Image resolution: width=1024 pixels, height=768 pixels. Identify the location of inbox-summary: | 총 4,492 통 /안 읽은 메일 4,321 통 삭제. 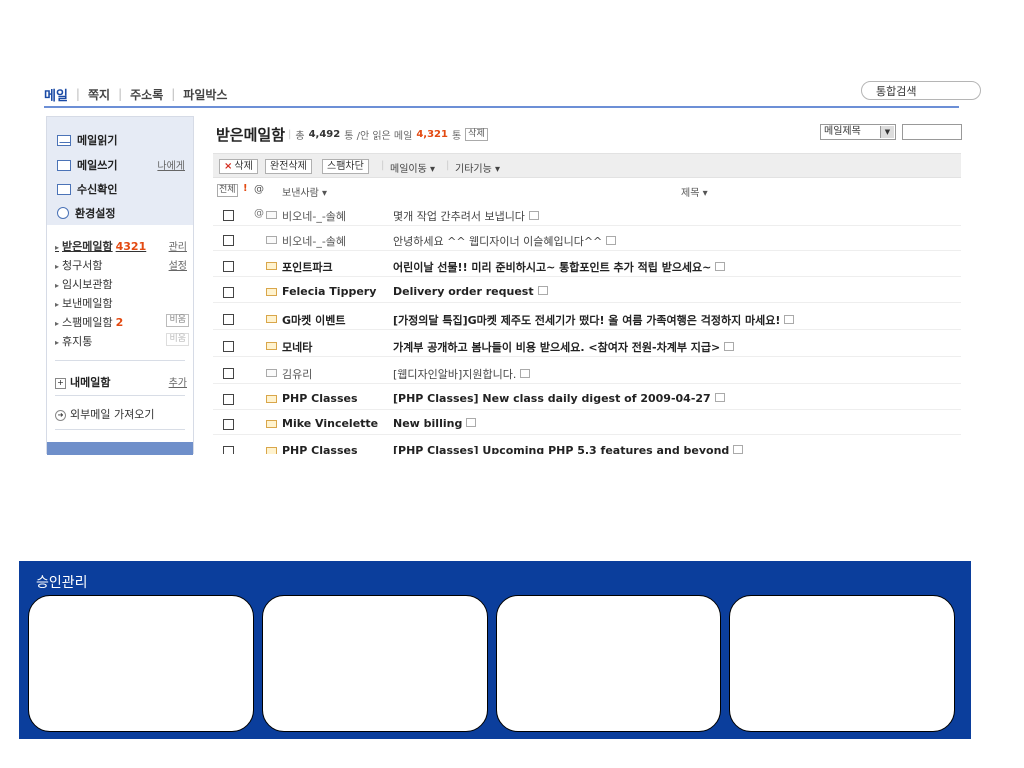
(388, 134).